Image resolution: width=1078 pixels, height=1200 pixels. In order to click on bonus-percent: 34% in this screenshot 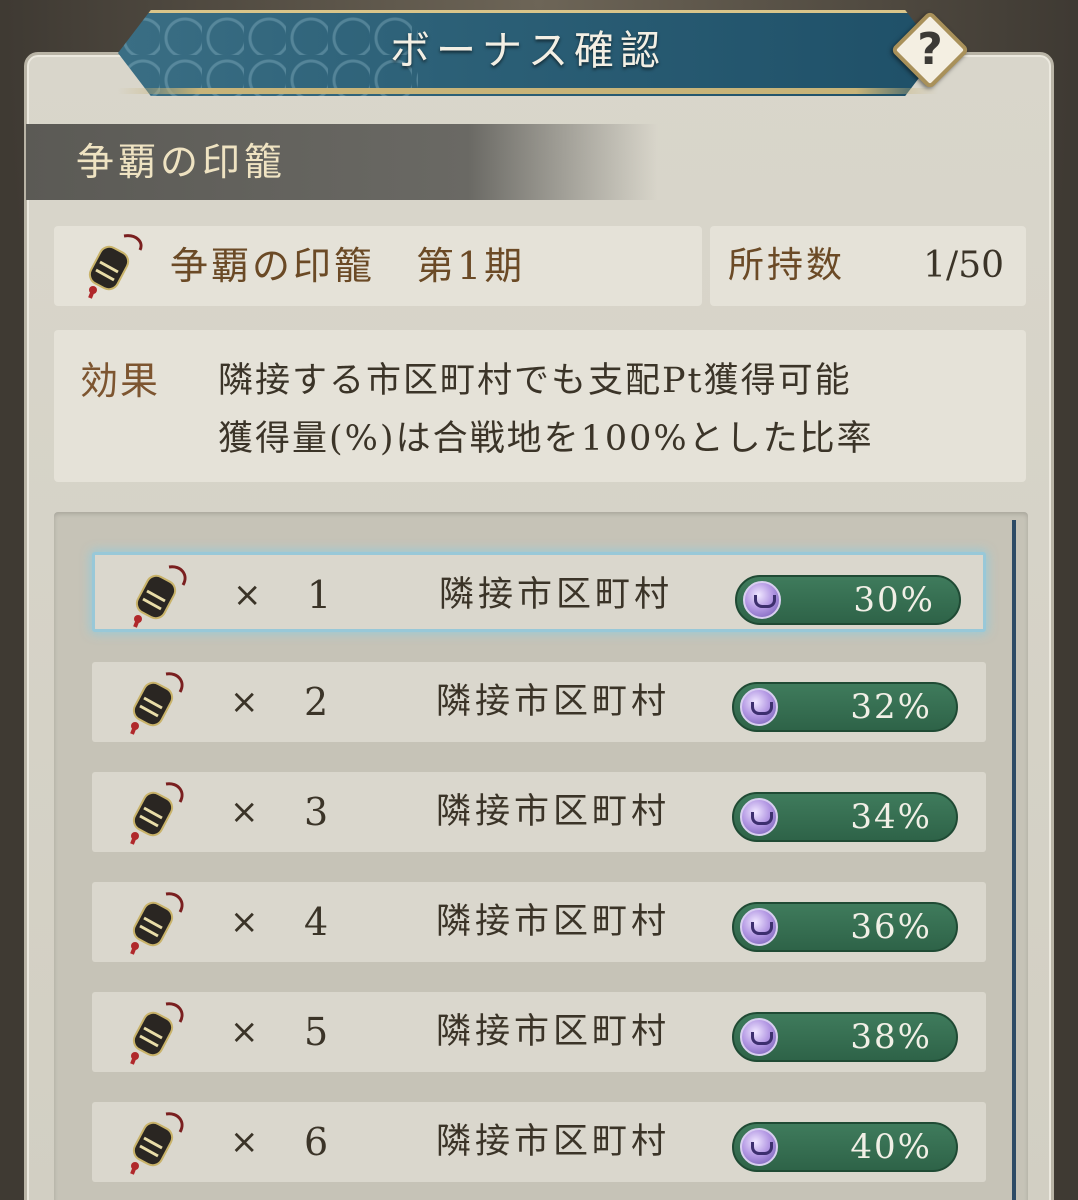, I will do `click(891, 817)`.